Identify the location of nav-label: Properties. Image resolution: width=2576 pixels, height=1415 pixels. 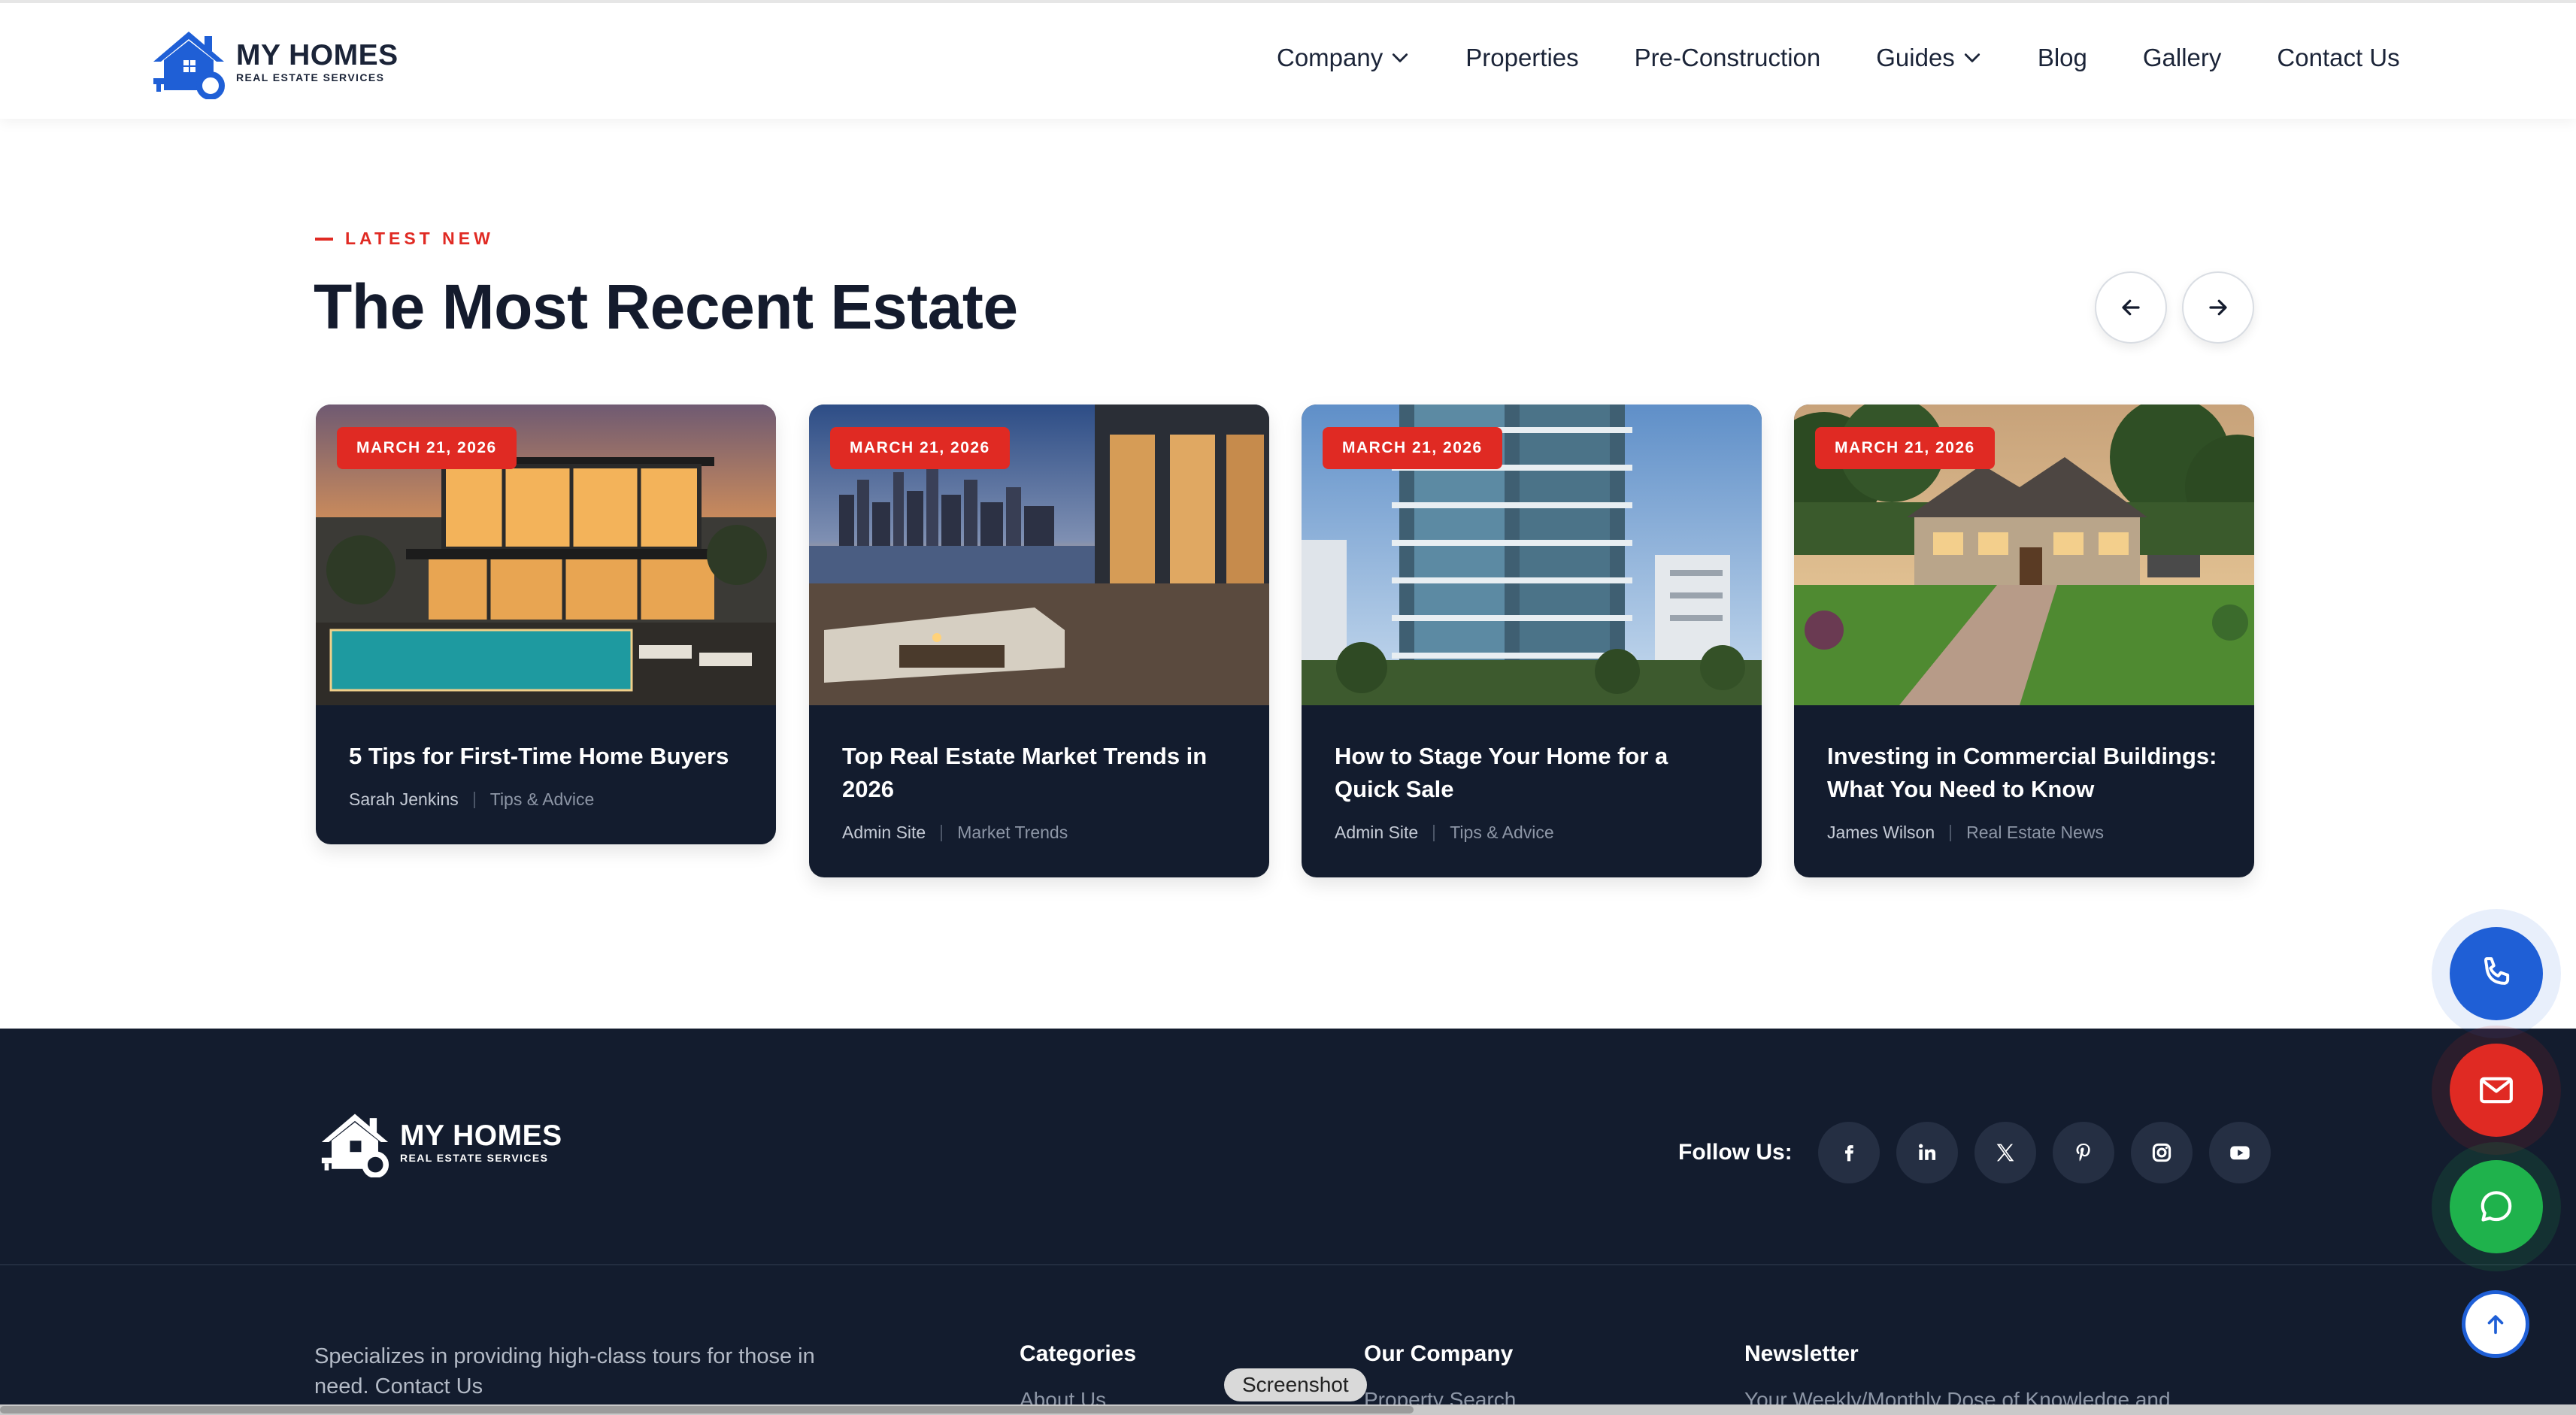
(1522, 57).